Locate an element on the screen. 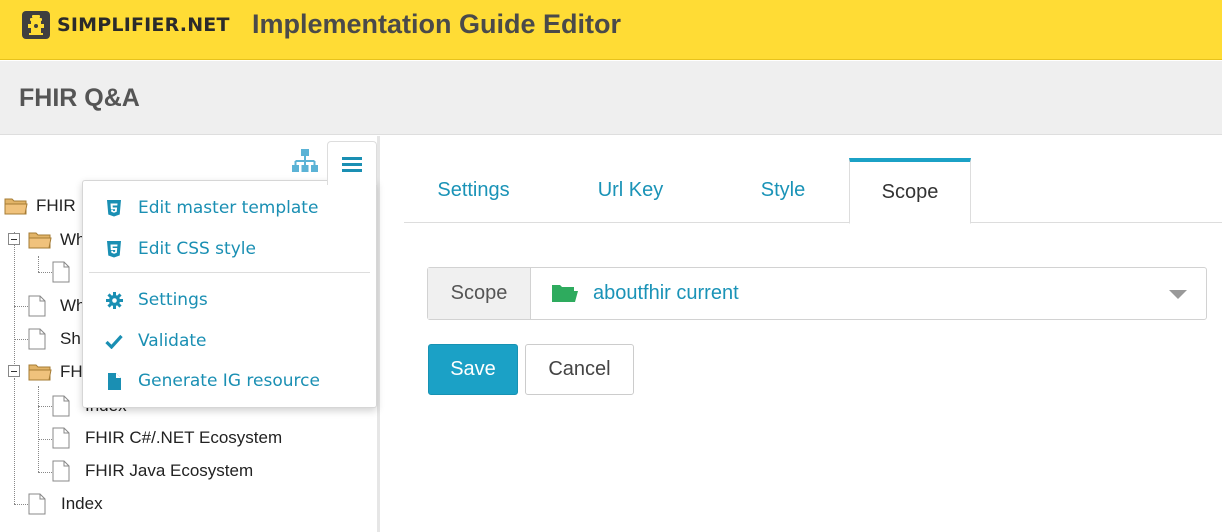 The width and height of the screenshot is (1222, 532). project-title: FHIR Q&A is located at coordinates (79, 98).